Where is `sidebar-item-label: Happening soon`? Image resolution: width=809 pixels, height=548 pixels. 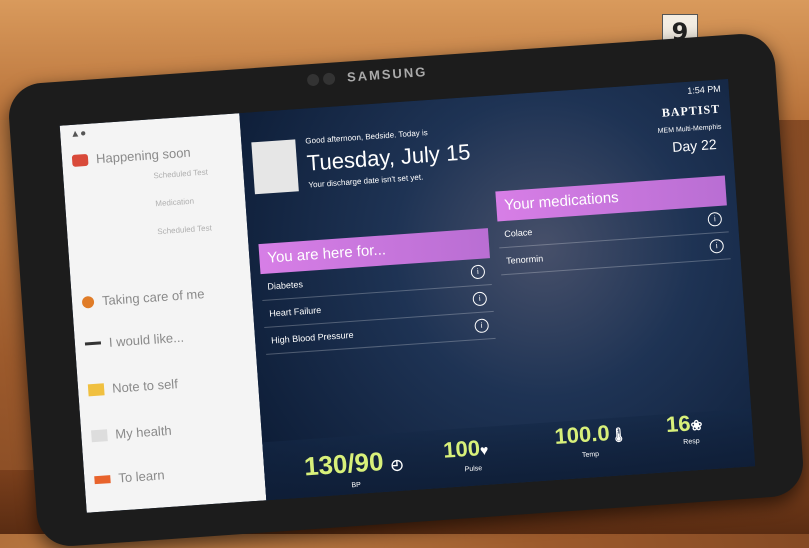 sidebar-item-label: Happening soon is located at coordinates (143, 155).